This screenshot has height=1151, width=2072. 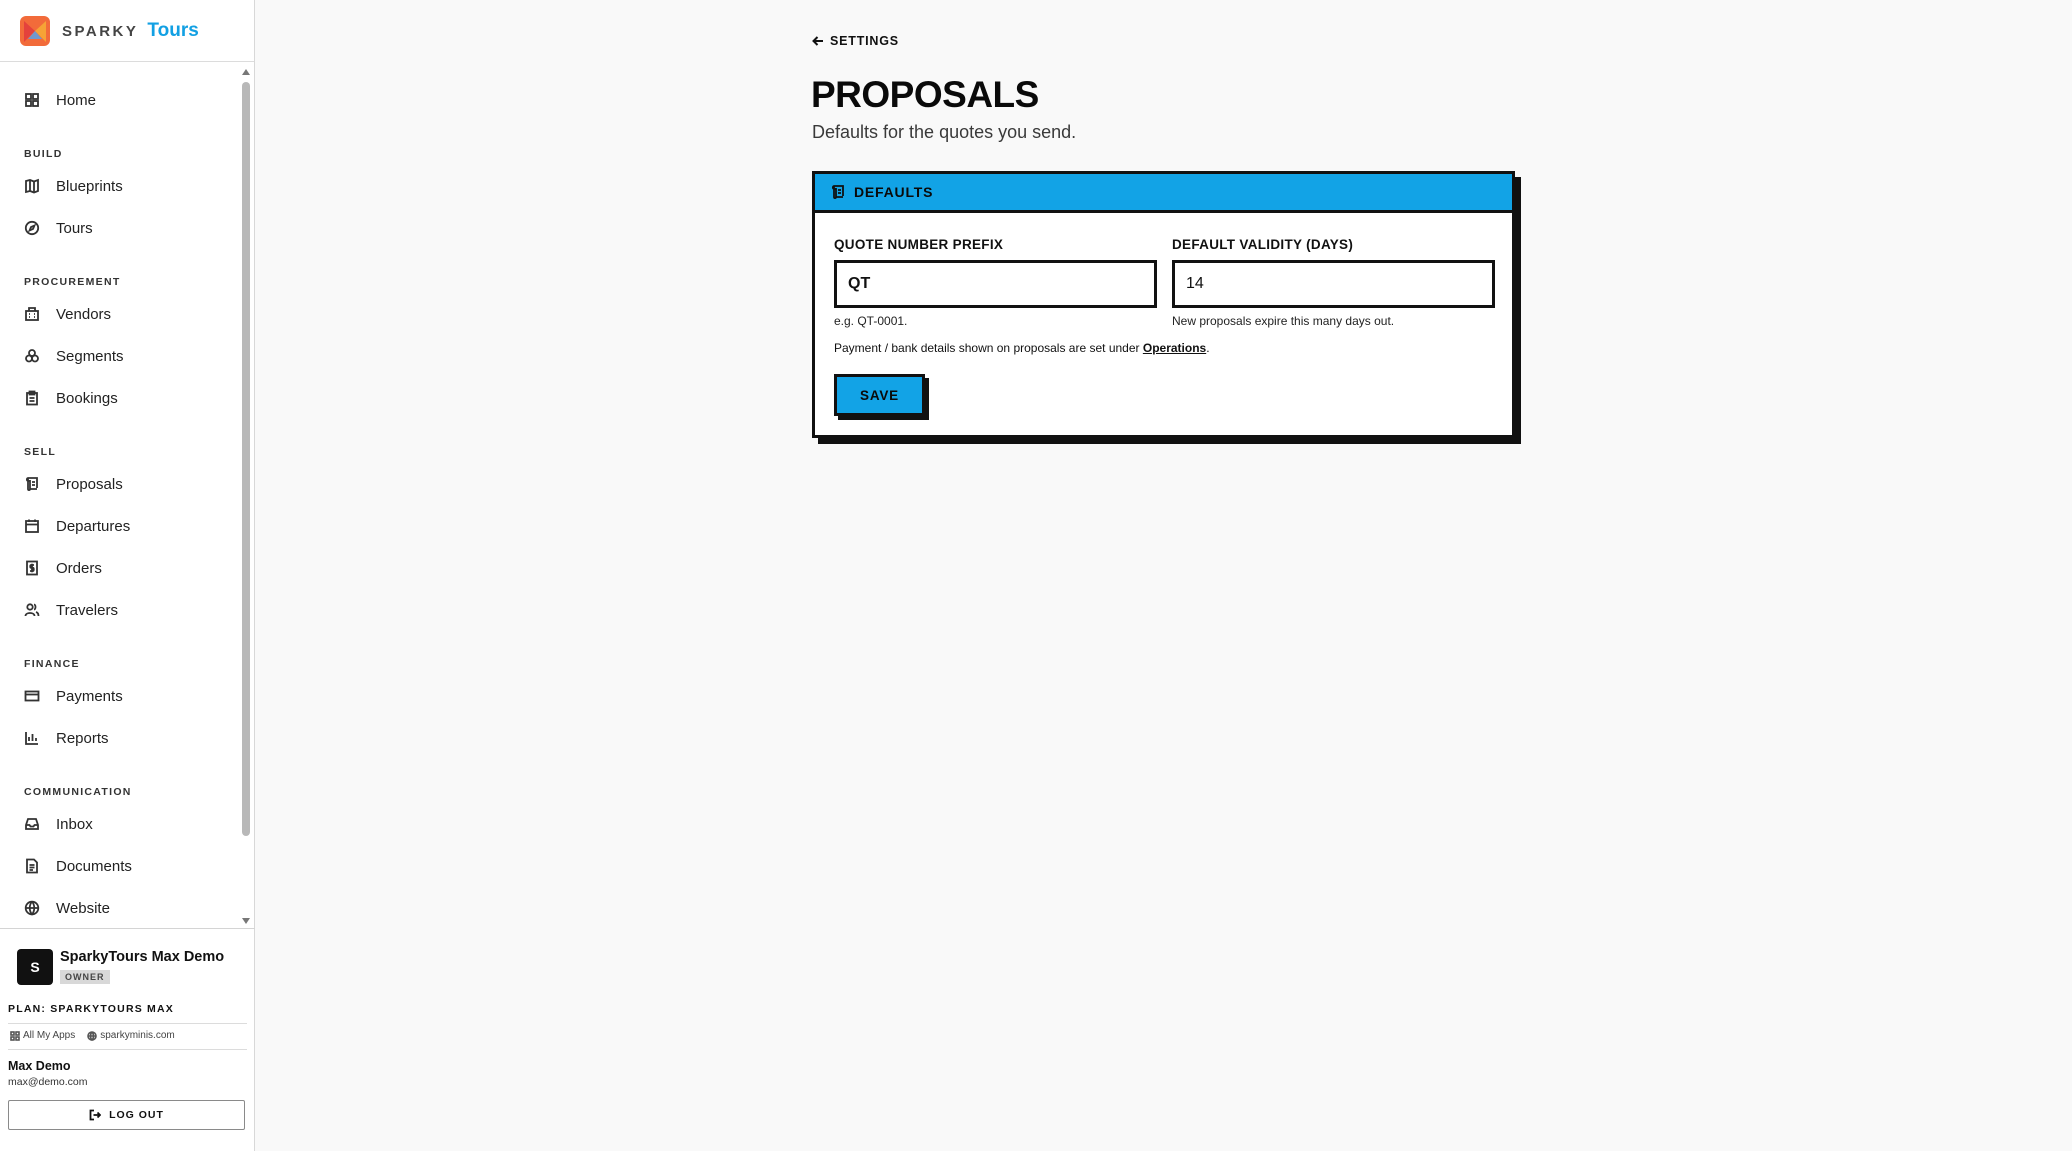 What do you see at coordinates (93, 526) in the screenshot?
I see `nav-departures-label: Departures` at bounding box center [93, 526].